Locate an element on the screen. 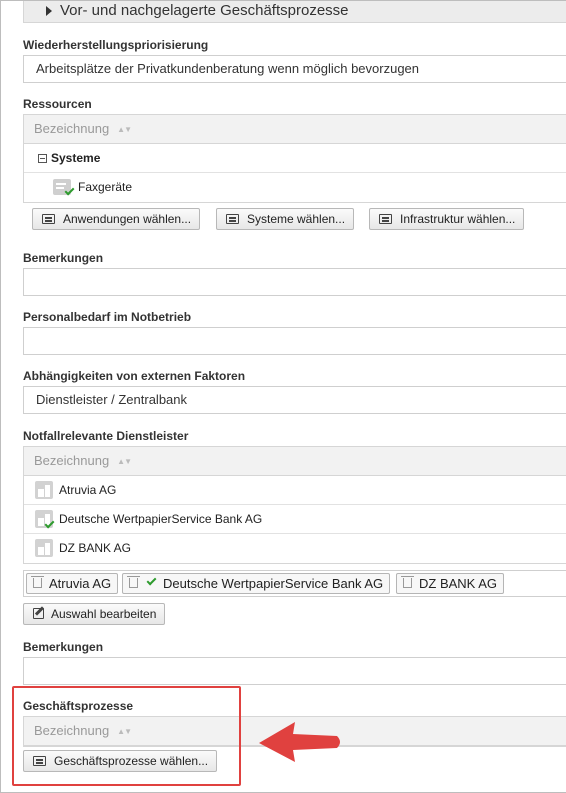 This screenshot has width=566, height=793. red-arrow-icon is located at coordinates (299, 742).